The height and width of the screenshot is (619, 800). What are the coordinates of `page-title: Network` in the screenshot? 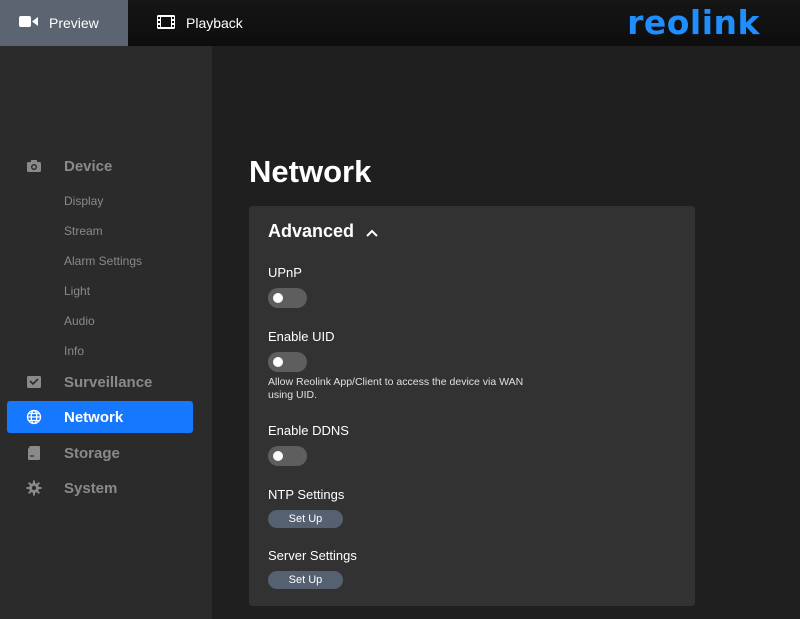 It's located at (310, 171).